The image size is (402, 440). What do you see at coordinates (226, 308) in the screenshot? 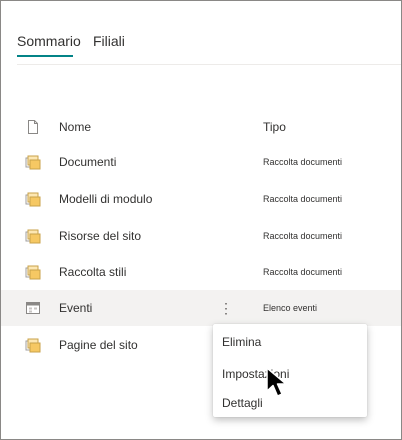
I see `more-options-button: ⋮` at bounding box center [226, 308].